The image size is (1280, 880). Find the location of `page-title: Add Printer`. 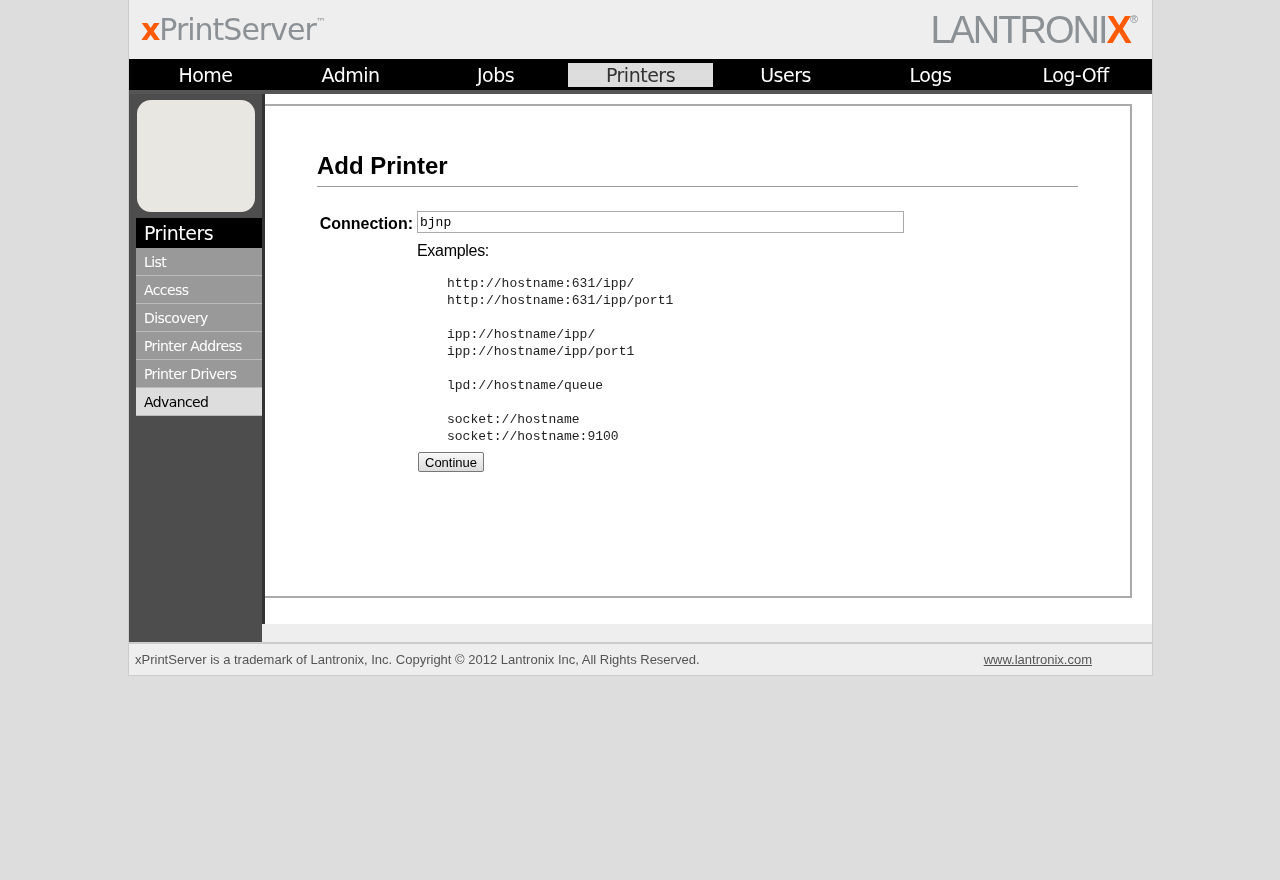

page-title: Add Printer is located at coordinates (697, 167).